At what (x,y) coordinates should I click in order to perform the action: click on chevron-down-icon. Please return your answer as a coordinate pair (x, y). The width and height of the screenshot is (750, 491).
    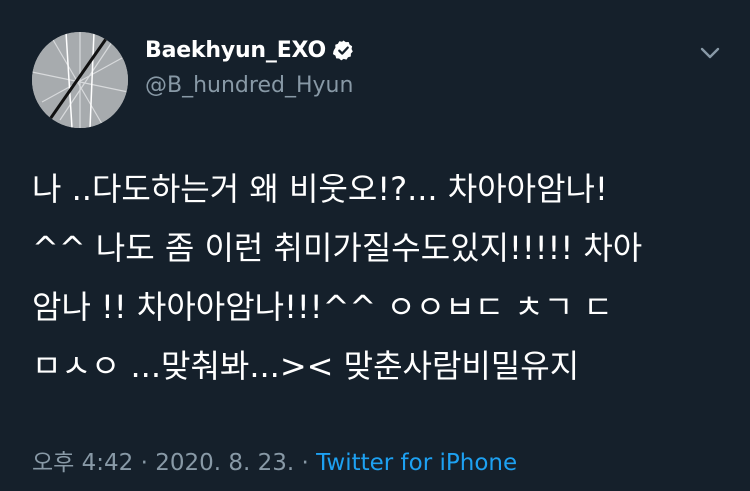
    Looking at the image, I should click on (710, 53).